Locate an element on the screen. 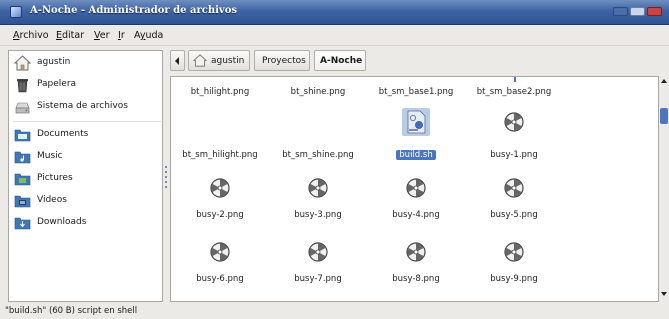 This screenshot has height=319, width=669. file-item-selected: build.sh is located at coordinates (416, 139).